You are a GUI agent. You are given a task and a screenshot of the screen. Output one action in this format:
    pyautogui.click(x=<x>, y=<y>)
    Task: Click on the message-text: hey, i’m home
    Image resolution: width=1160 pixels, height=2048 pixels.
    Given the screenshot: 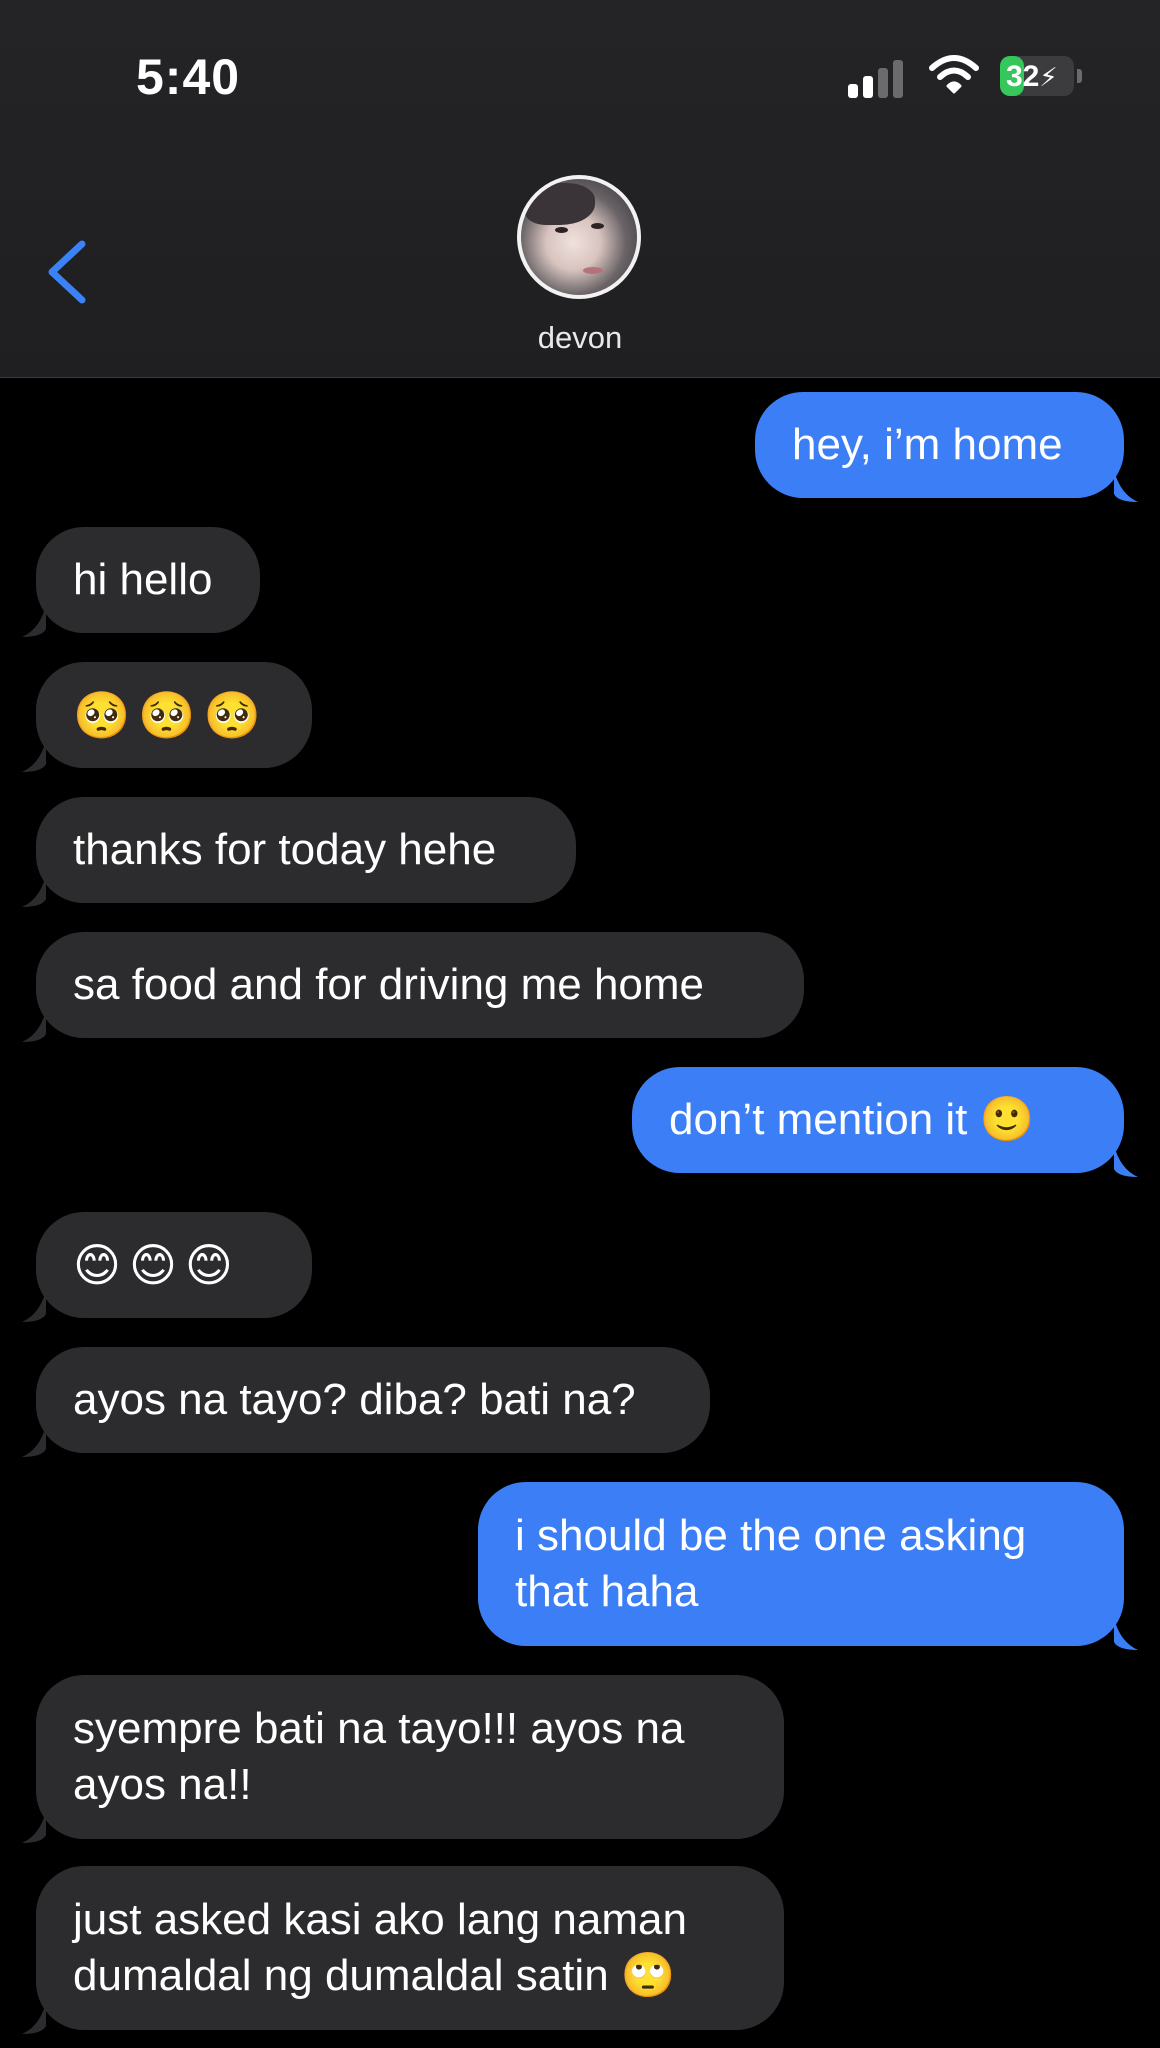 What is the action you would take?
    pyautogui.click(x=927, y=444)
    